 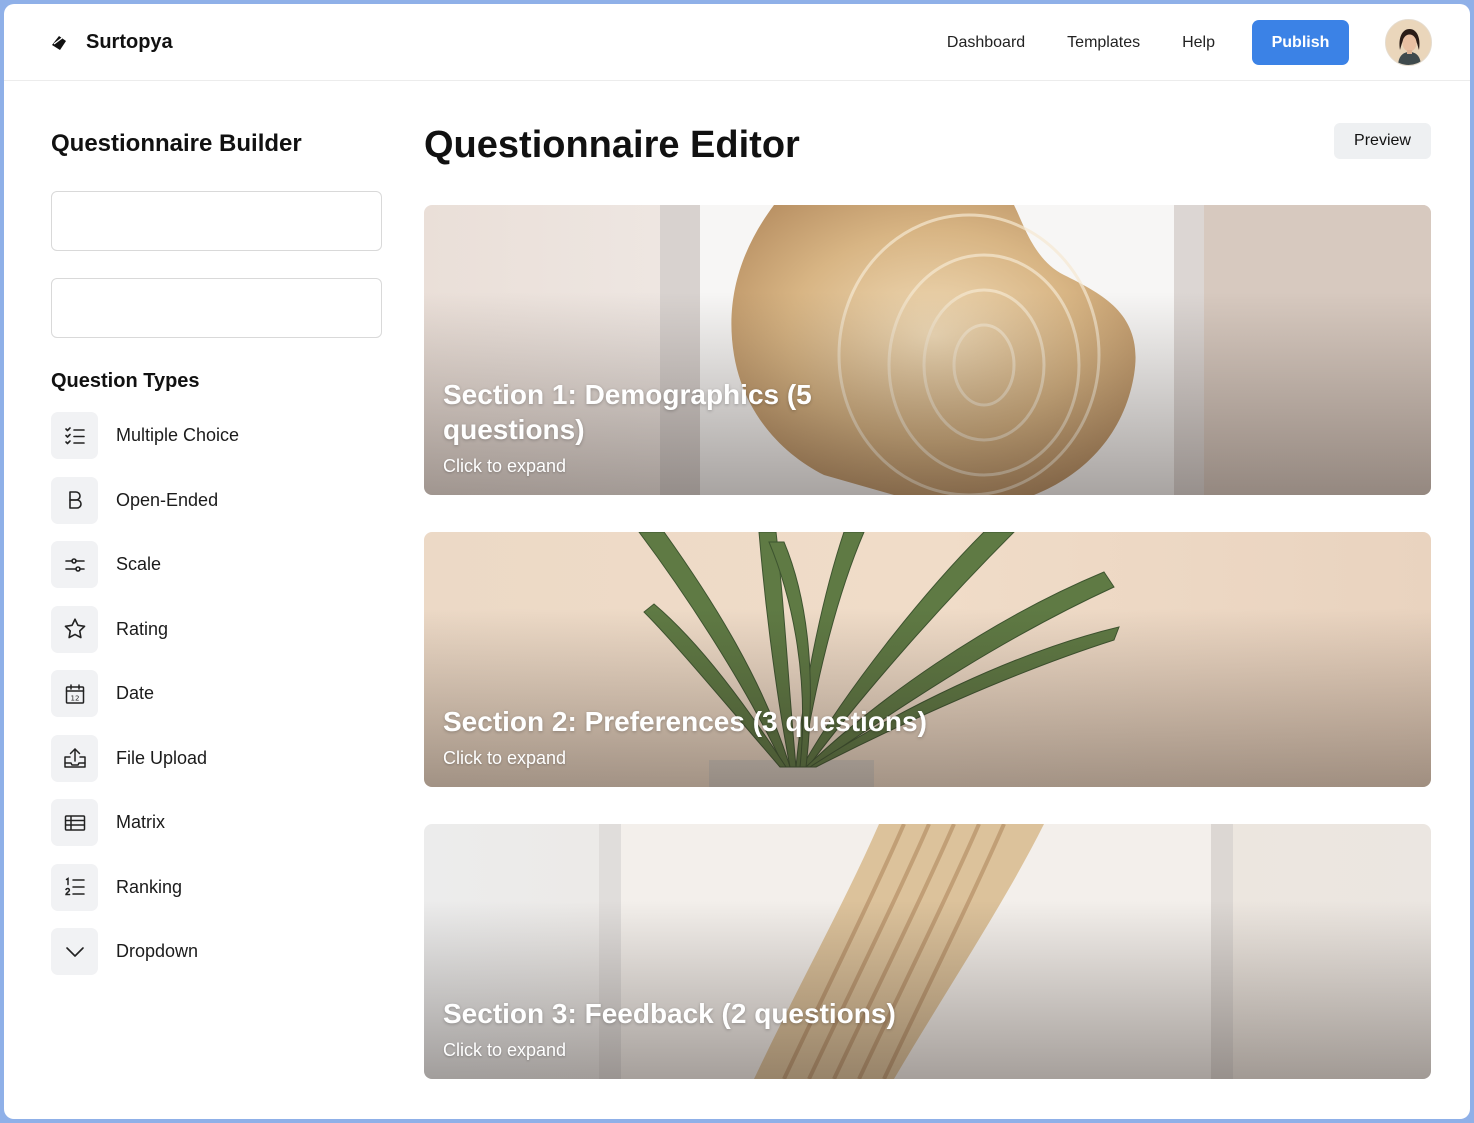 I want to click on question-type-label: Rating, so click(x=142, y=628).